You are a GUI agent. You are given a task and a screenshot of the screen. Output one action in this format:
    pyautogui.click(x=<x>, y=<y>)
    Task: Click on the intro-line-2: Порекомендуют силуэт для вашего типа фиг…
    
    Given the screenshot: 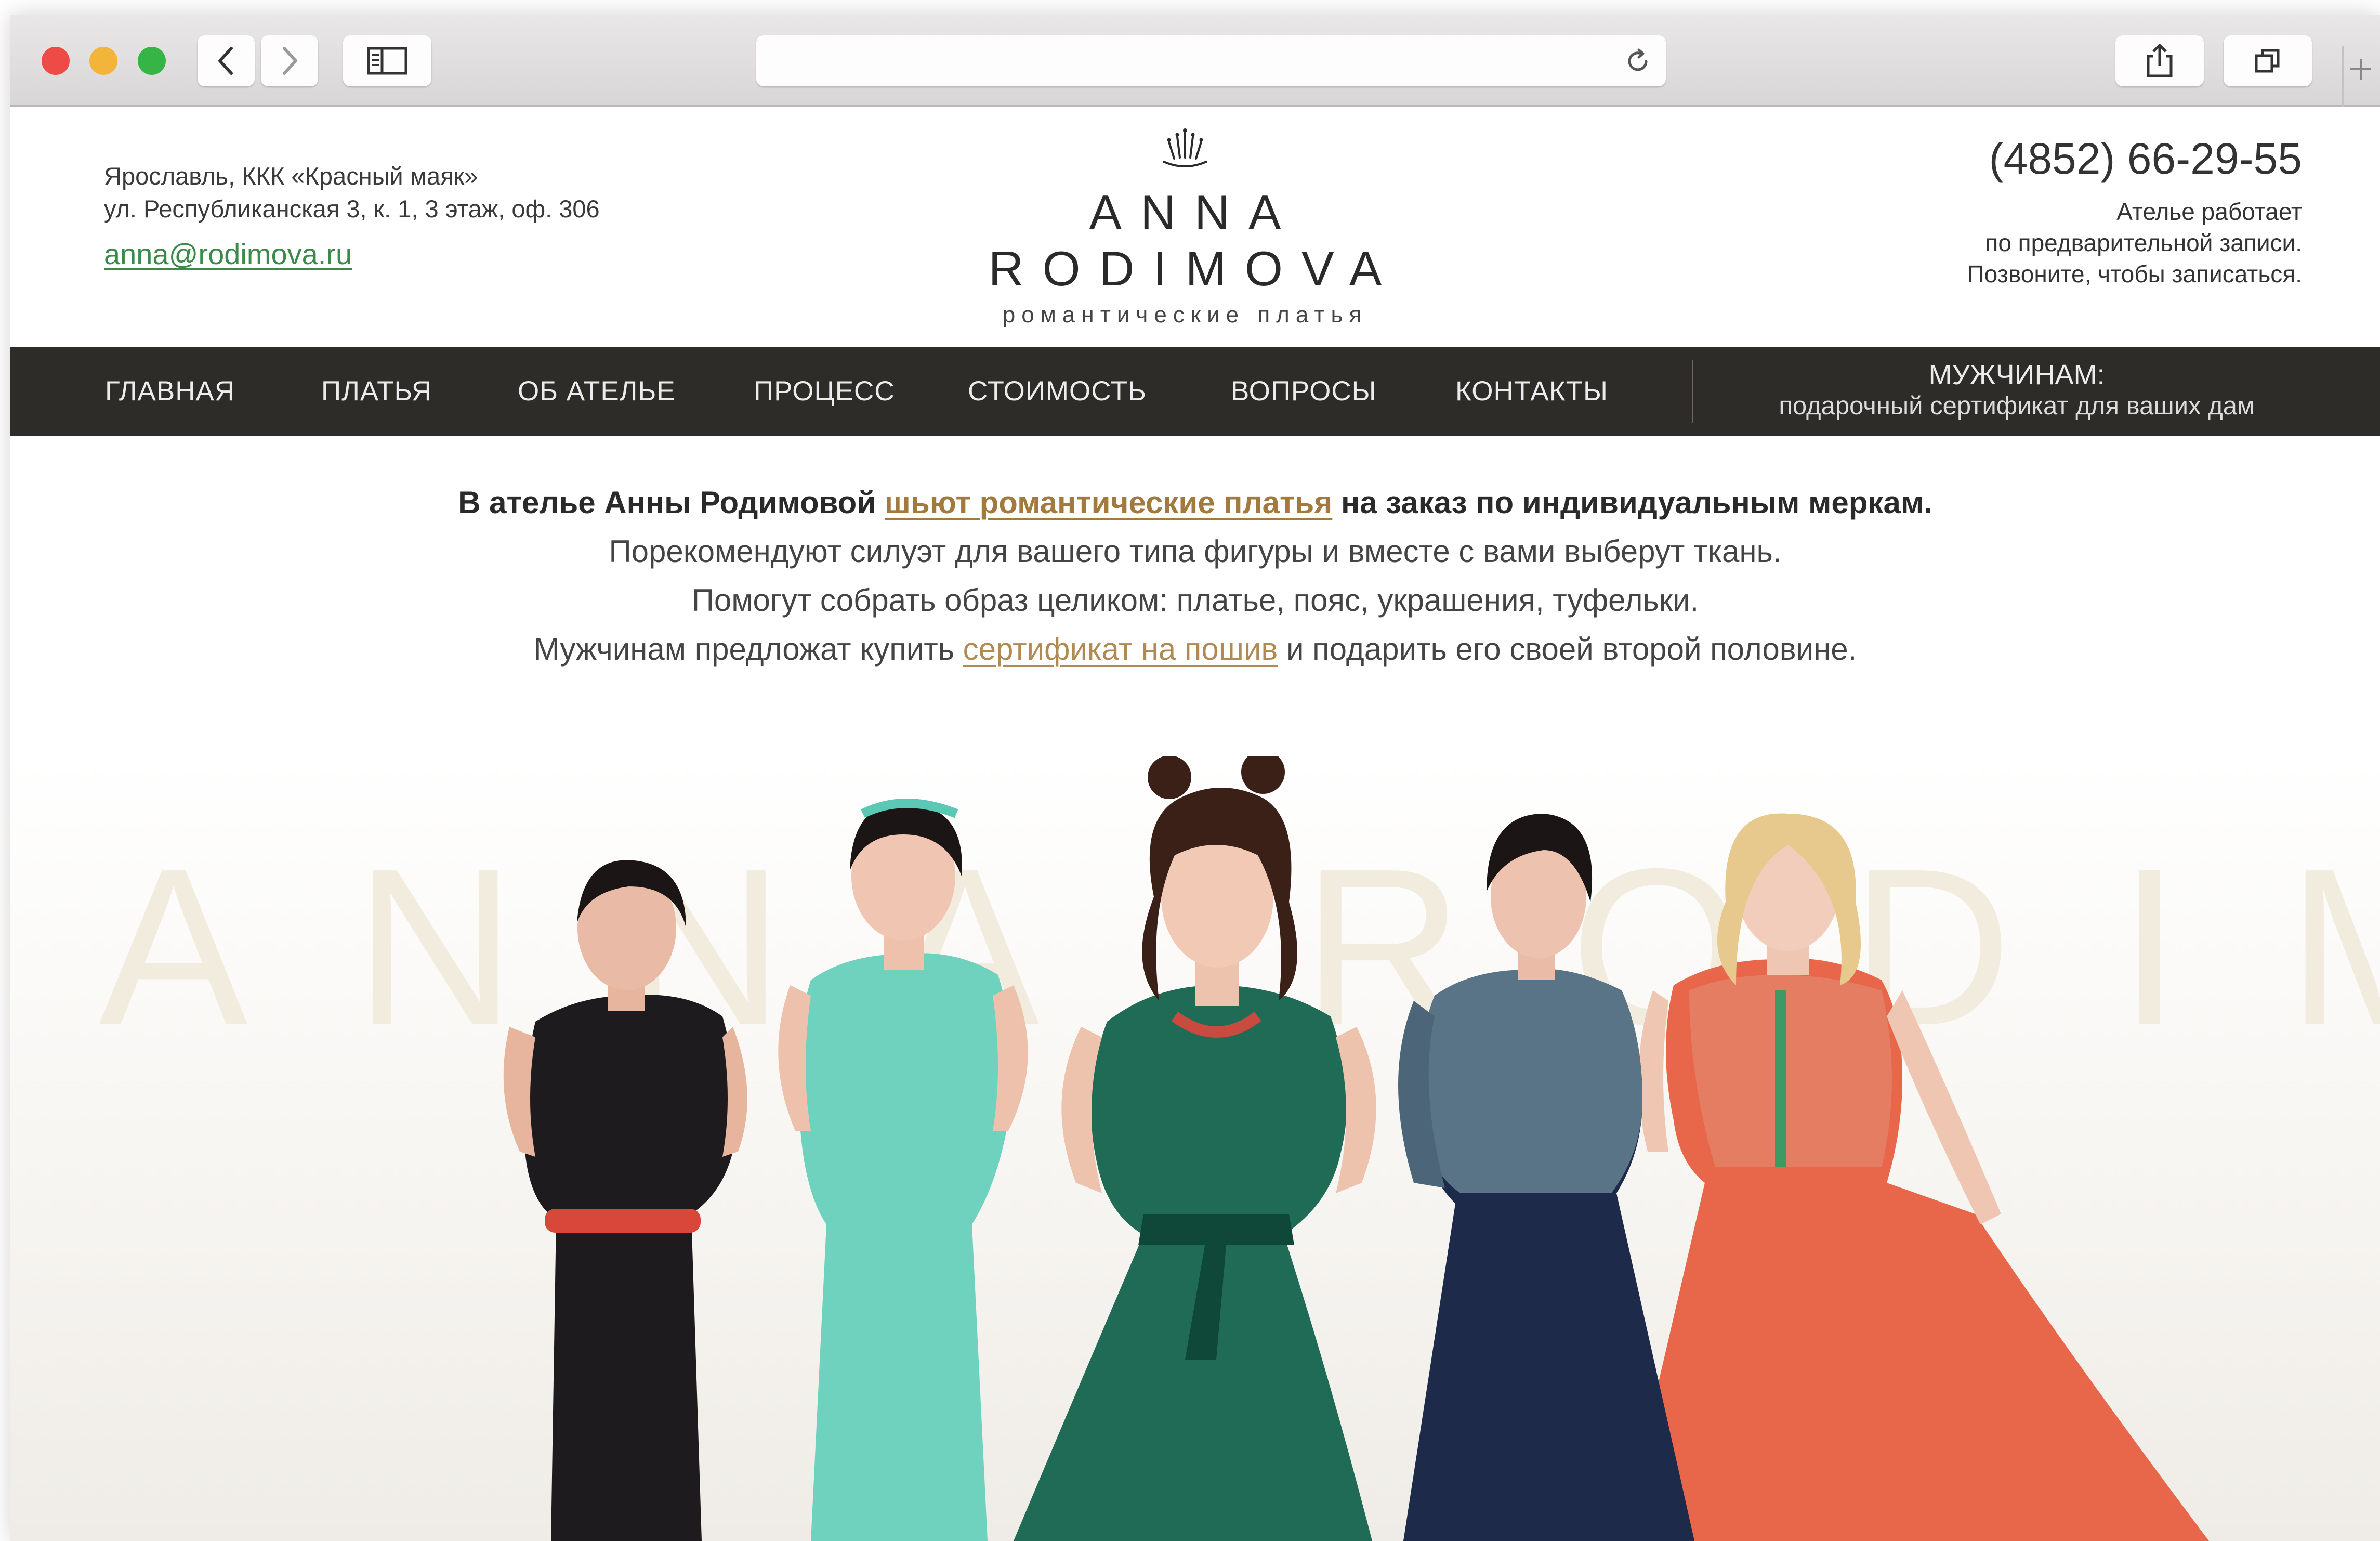 What is the action you would take?
    pyautogui.click(x=1195, y=551)
    